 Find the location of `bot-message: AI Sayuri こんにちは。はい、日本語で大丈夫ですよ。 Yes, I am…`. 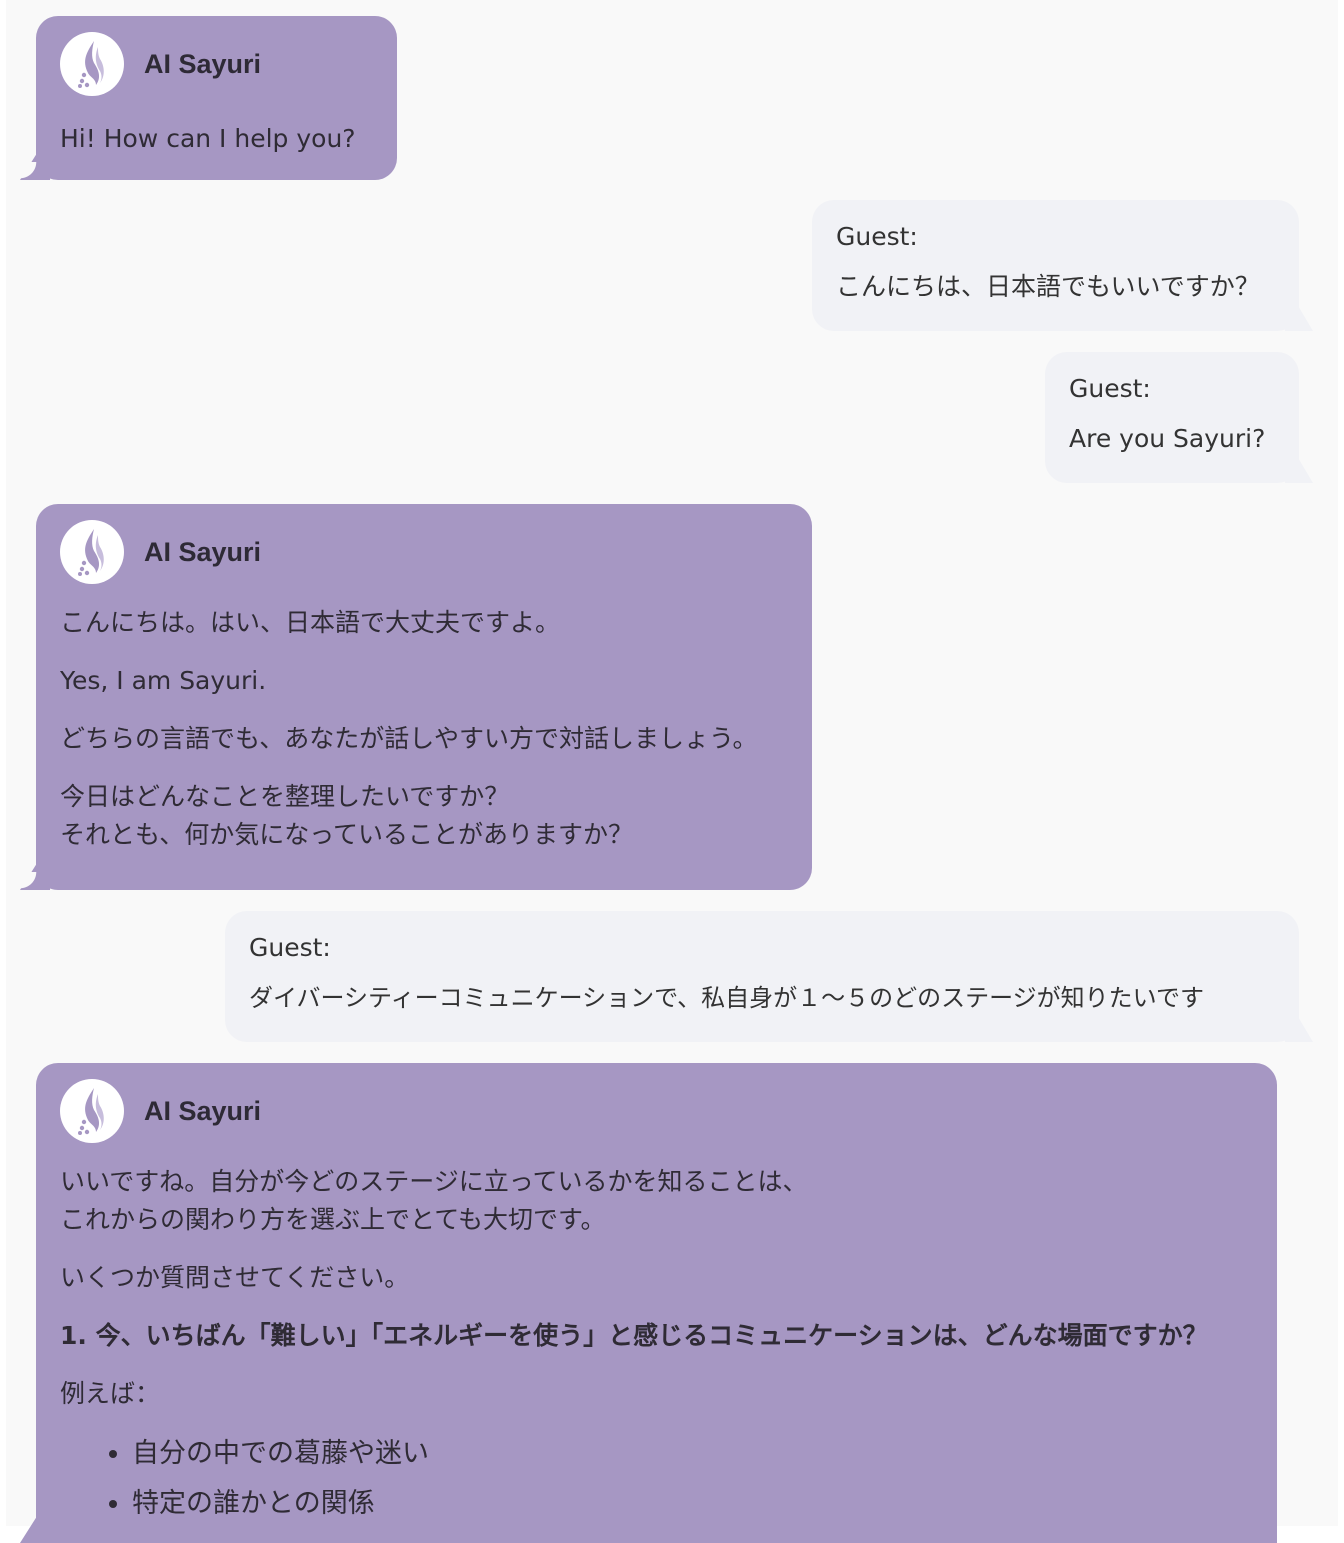

bot-message: AI Sayuri こんにちは。はい、日本語で大丈夫ですよ。 Yes, I am… is located at coordinates (416, 697).